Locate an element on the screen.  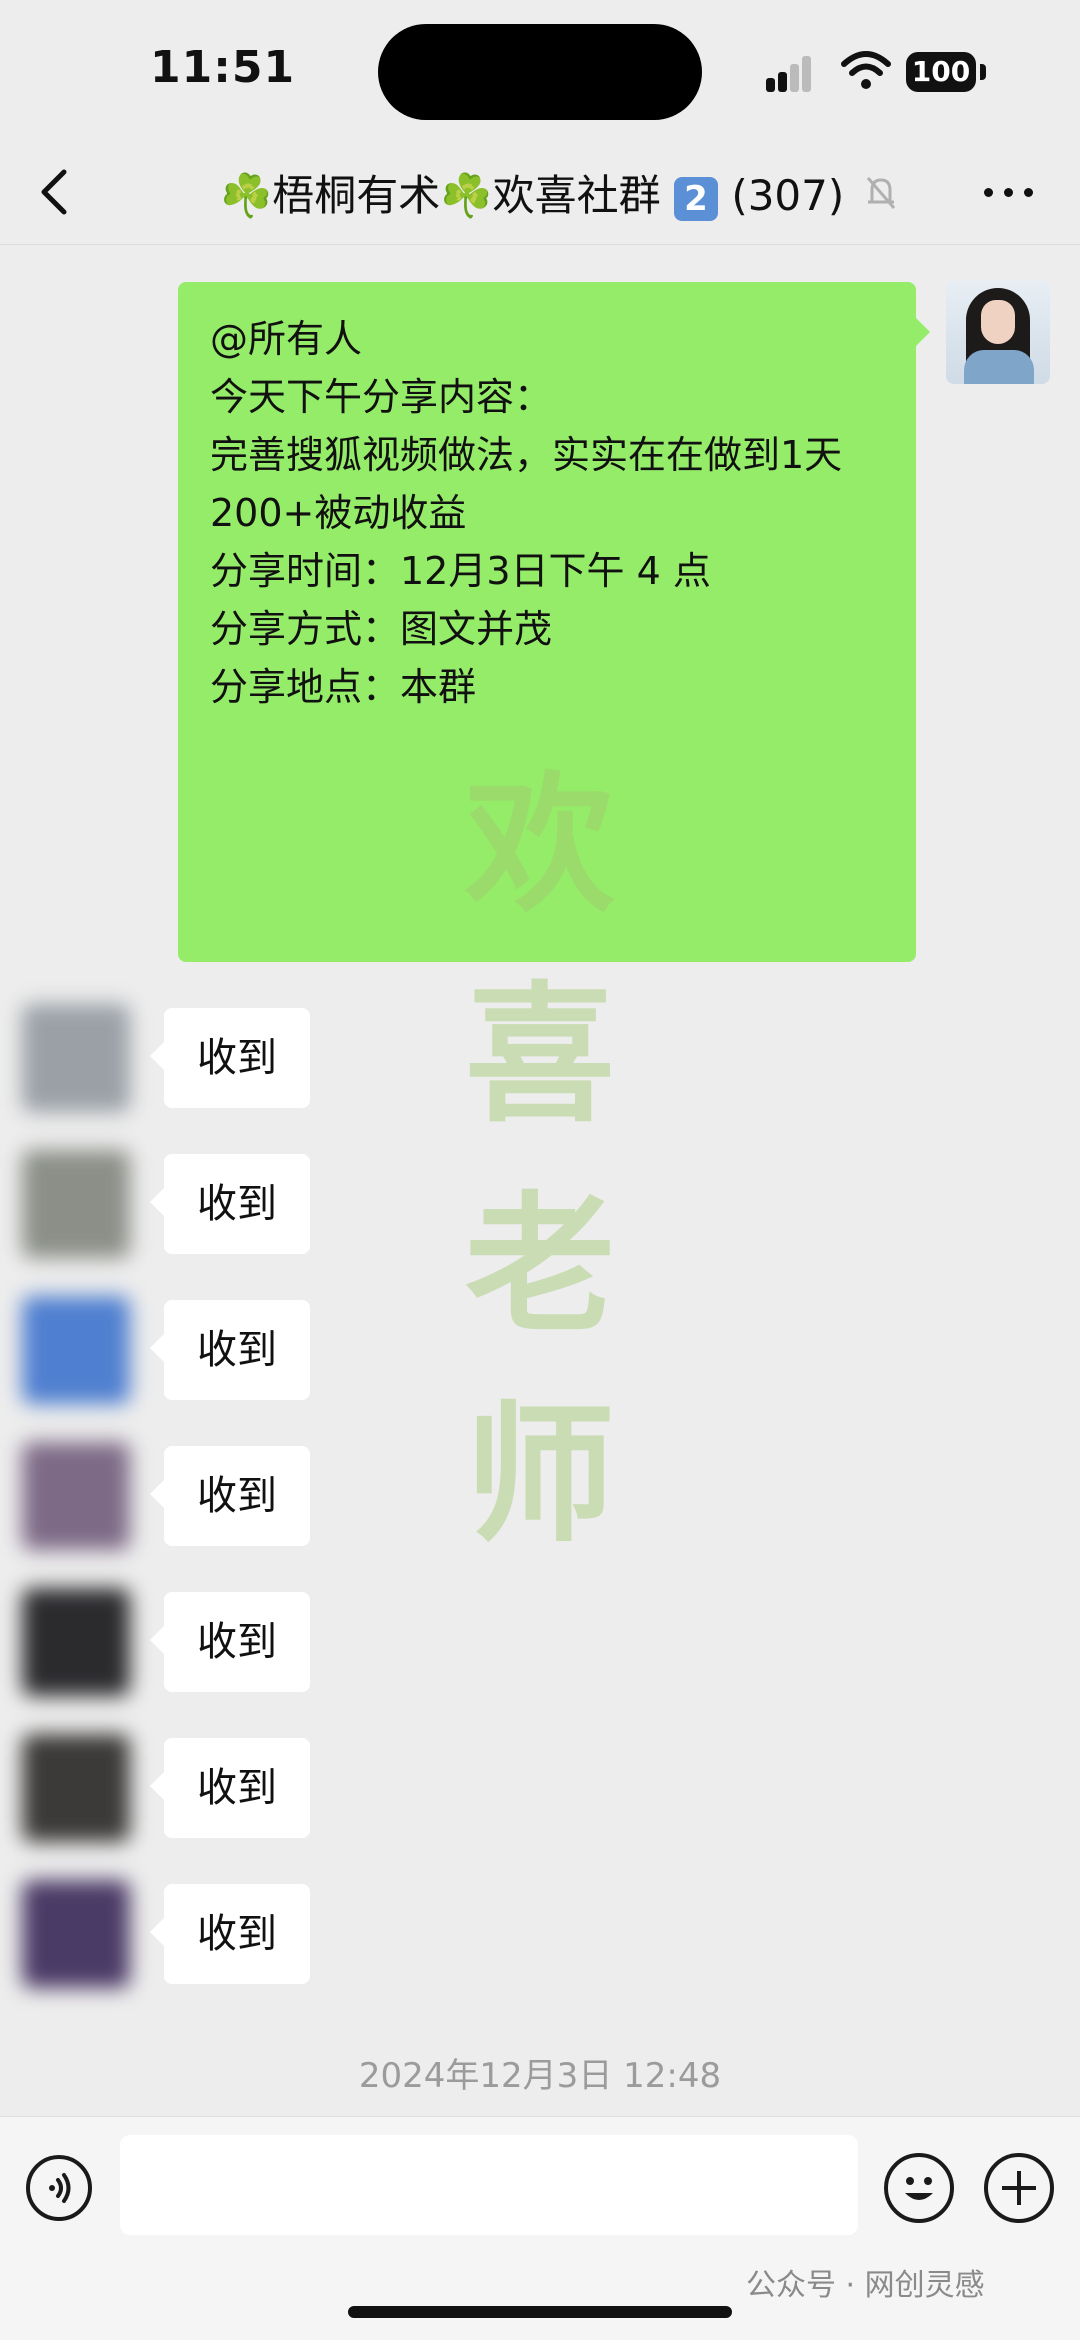
chat-header: ☘️梧桐有术☘️欢喜社群 2 (307) is located at coordinates (540, 192).